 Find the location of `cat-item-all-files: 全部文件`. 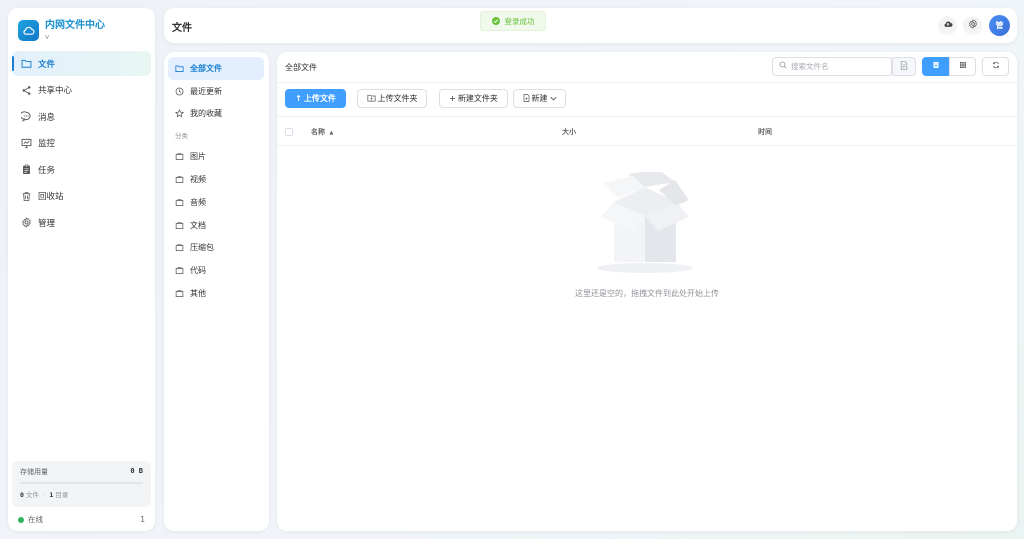

cat-item-all-files: 全部文件 is located at coordinates (216, 68).